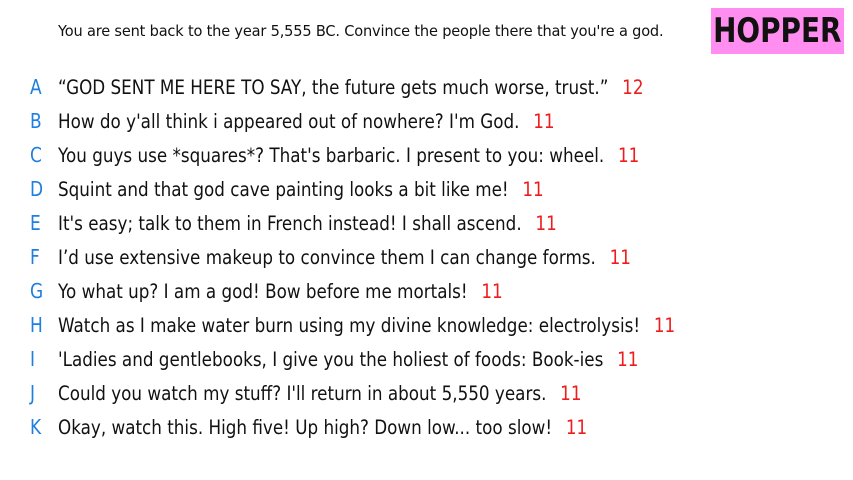 The width and height of the screenshot is (853, 480). I want to click on brand-logo-text: HOPPER, so click(777, 31).